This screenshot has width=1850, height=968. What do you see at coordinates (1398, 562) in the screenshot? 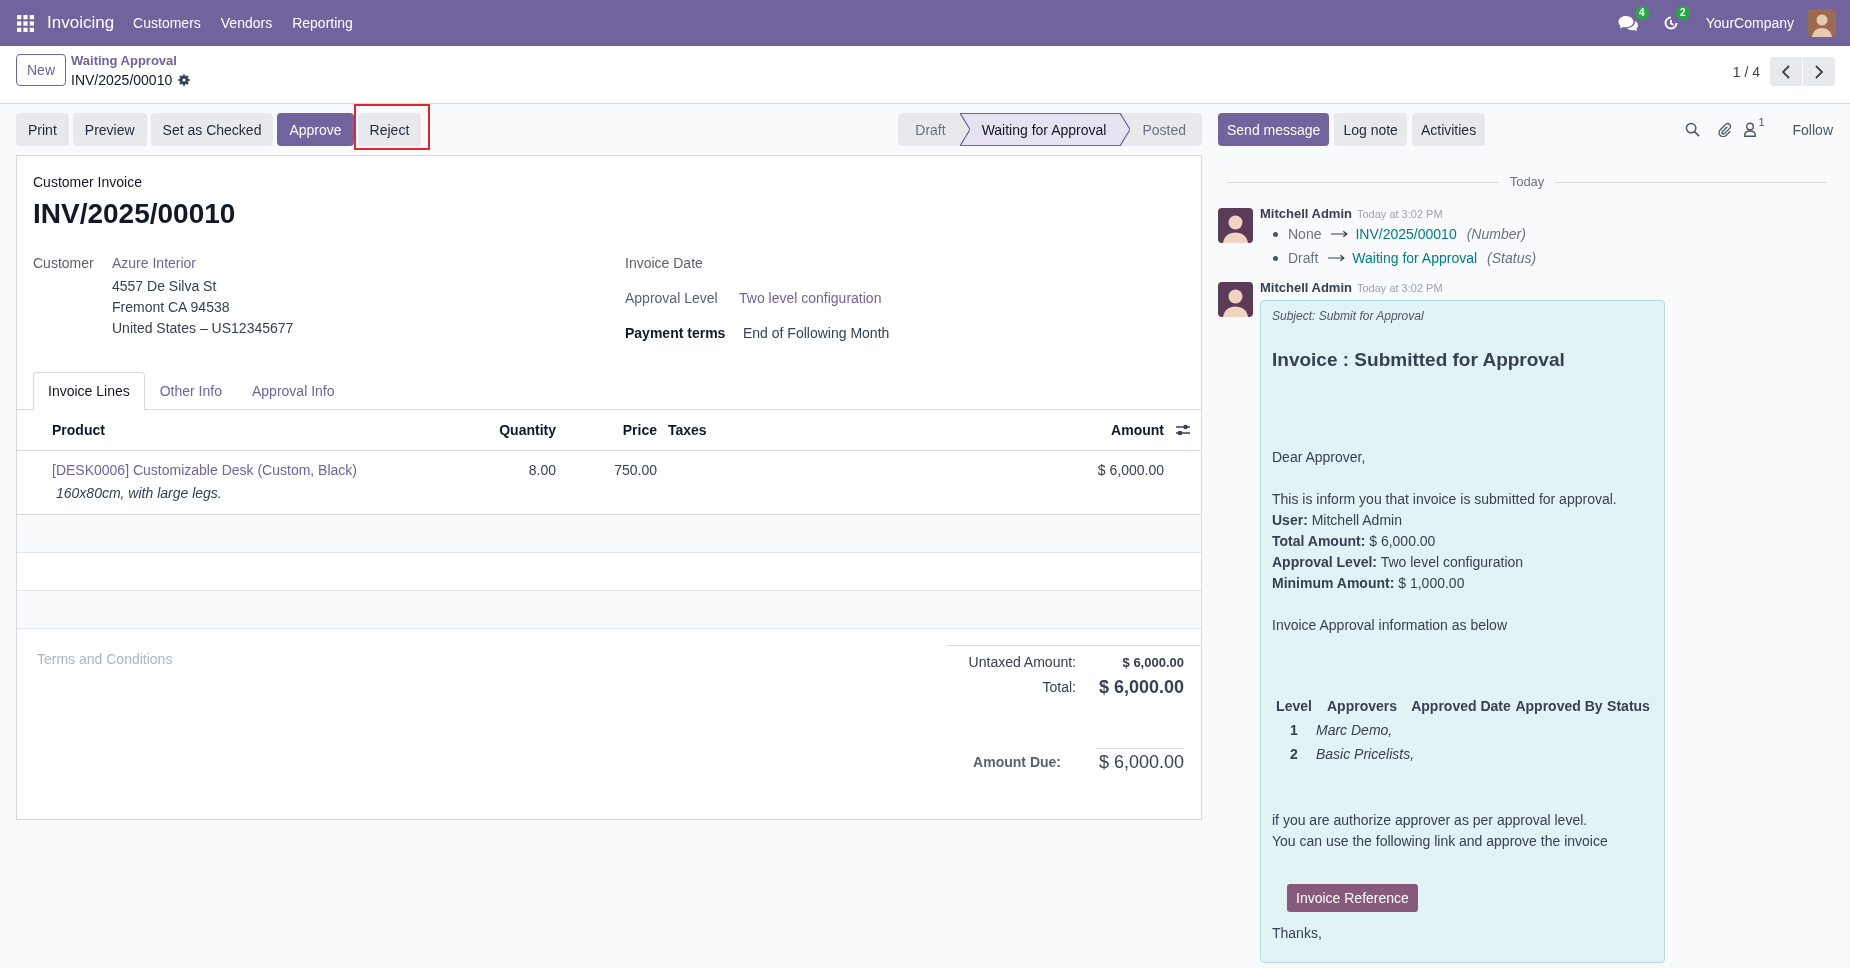
I see `email-detail-line: Approval Level: Two level configuration` at bounding box center [1398, 562].